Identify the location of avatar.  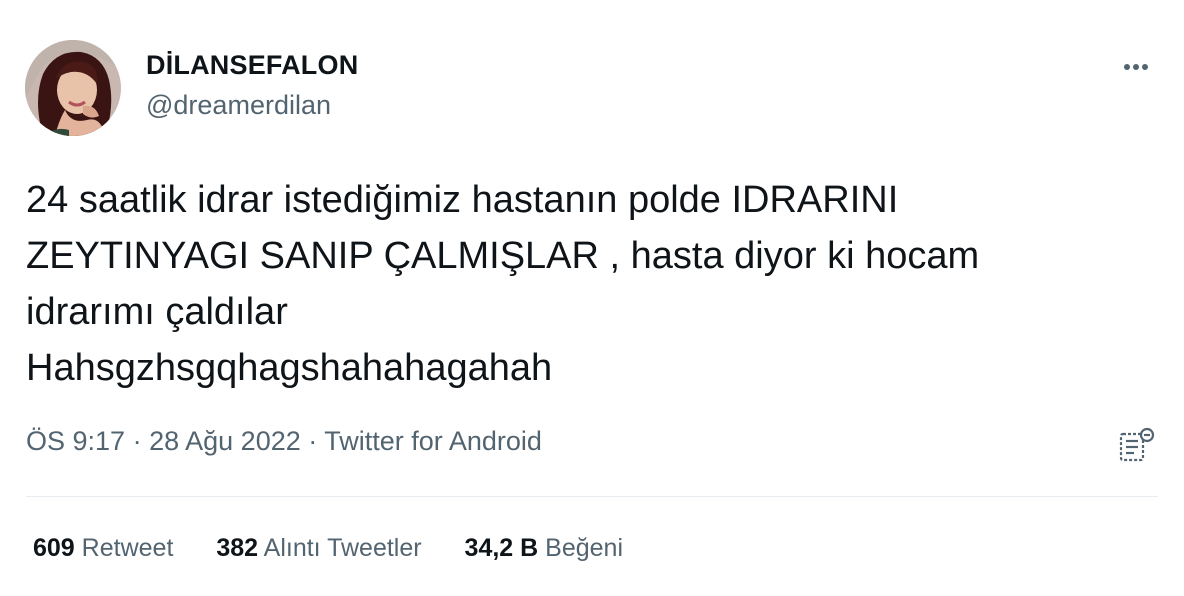
(73, 88).